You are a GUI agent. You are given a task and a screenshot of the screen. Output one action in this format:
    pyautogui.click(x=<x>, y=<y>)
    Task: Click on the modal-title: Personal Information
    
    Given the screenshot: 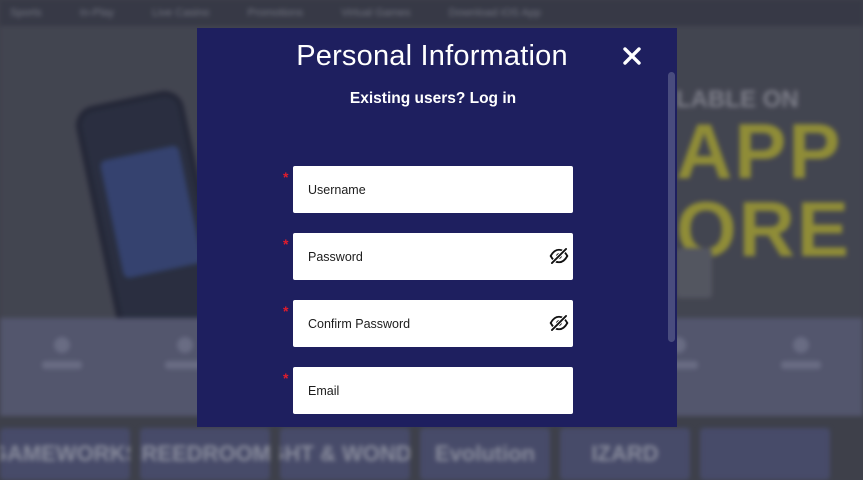 What is the action you would take?
    pyautogui.click(x=432, y=56)
    